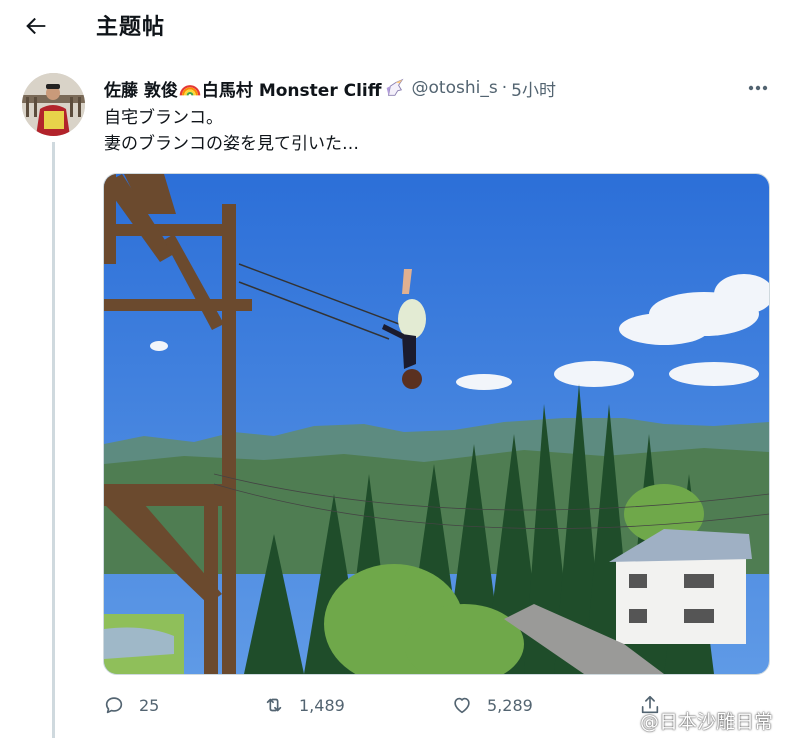  I want to click on like-button: 5,289, so click(492, 705).